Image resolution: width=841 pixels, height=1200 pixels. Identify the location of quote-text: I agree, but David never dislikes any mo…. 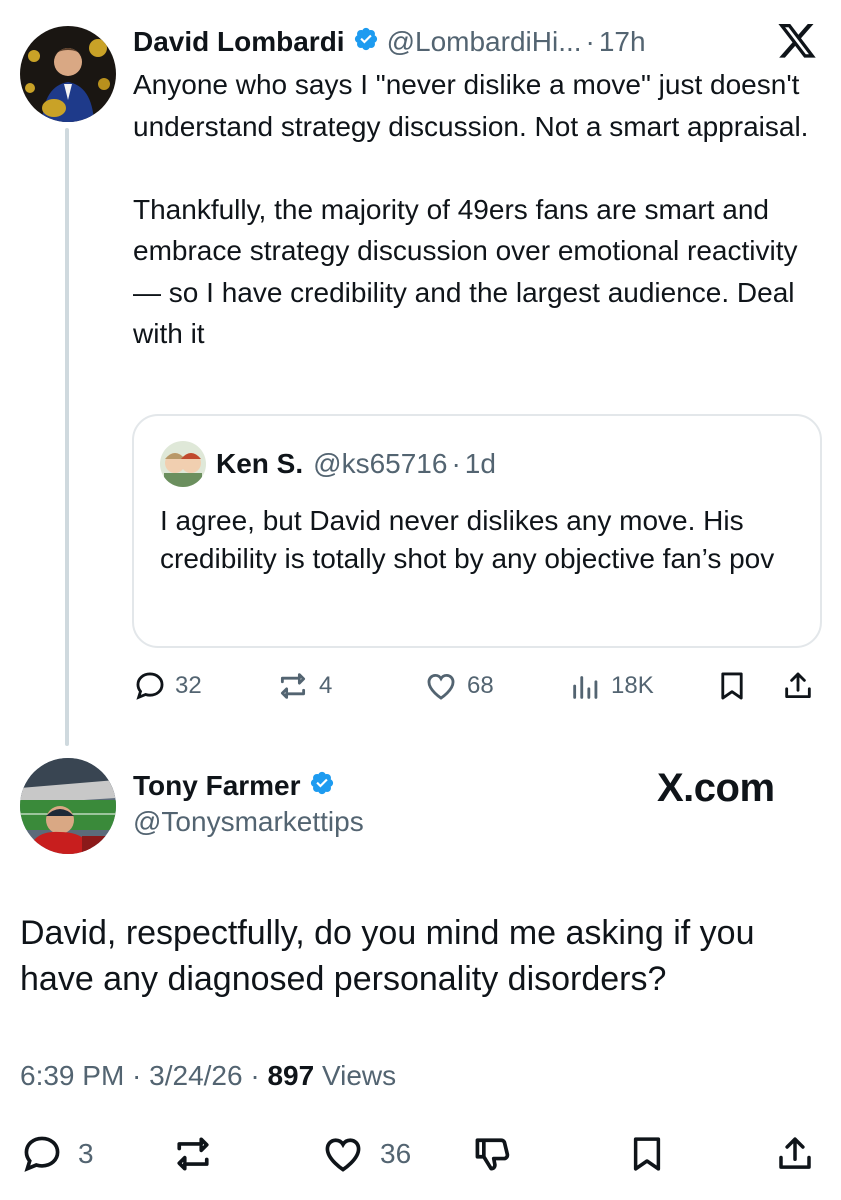
(467, 539).